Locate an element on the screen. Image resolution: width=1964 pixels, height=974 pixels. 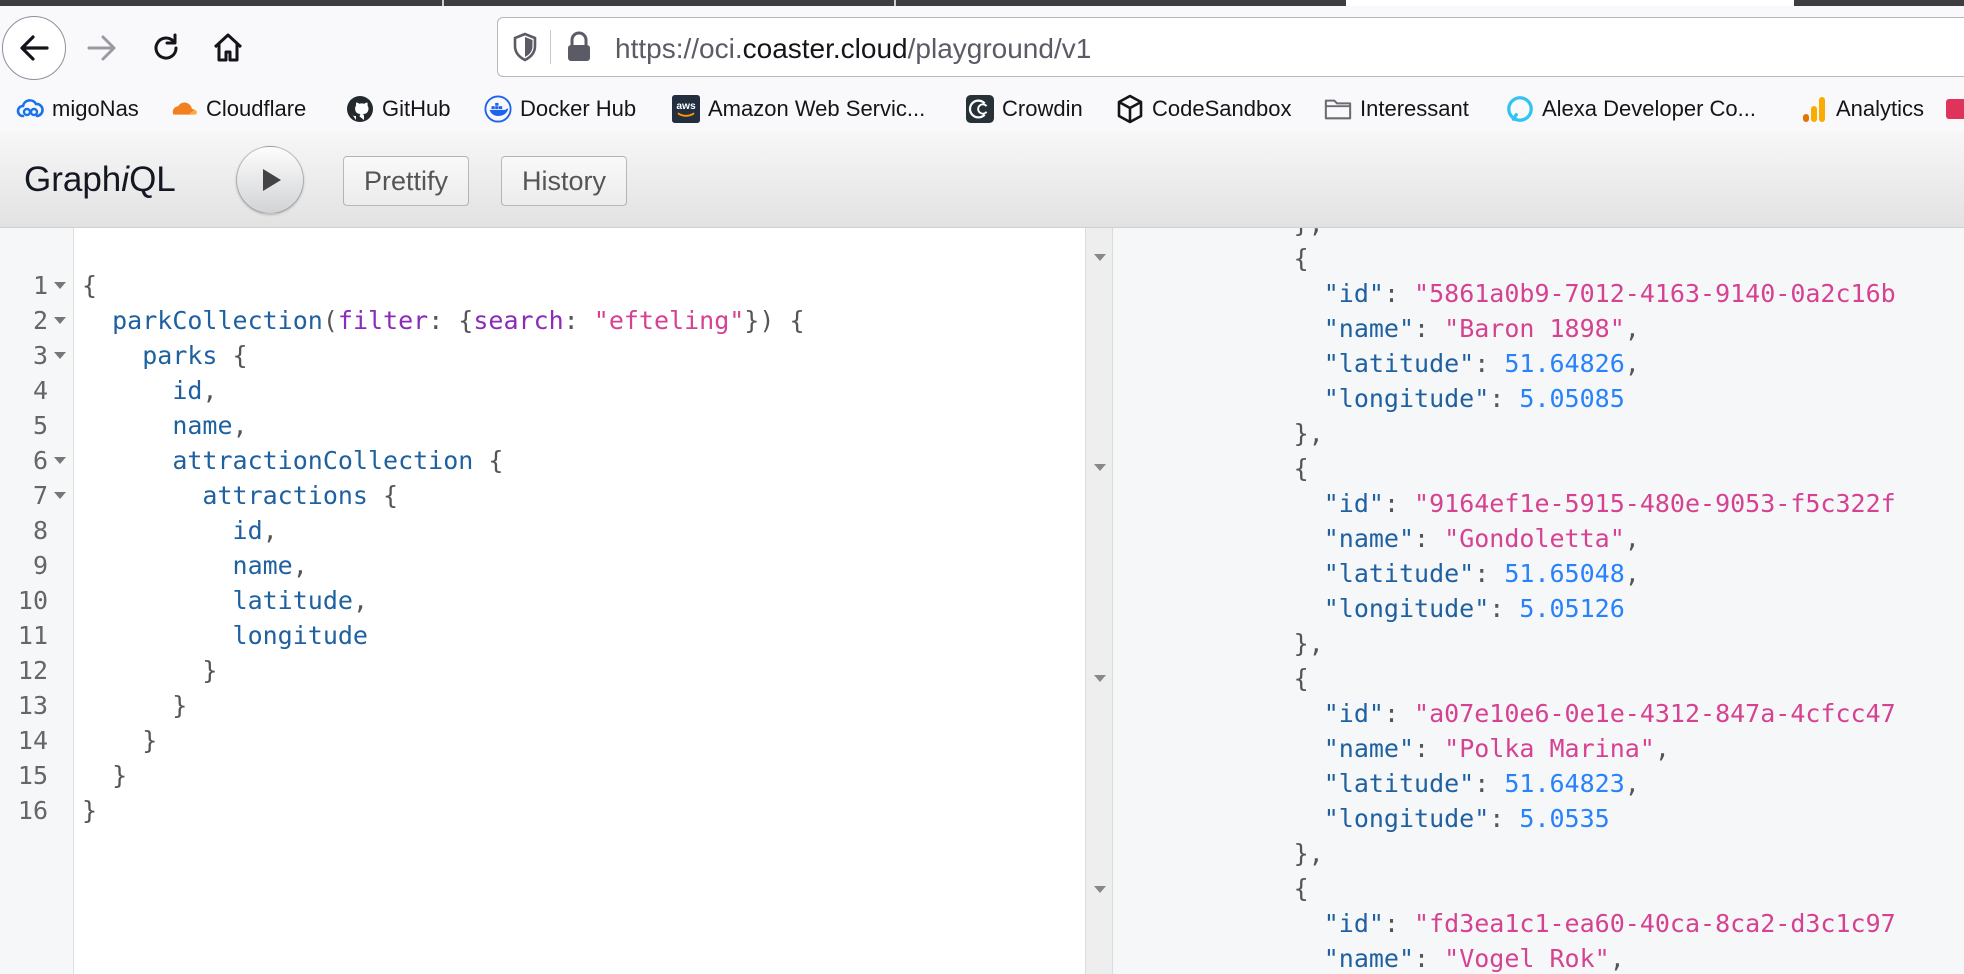
bookmark-item: migoNas is located at coordinates (77, 109).